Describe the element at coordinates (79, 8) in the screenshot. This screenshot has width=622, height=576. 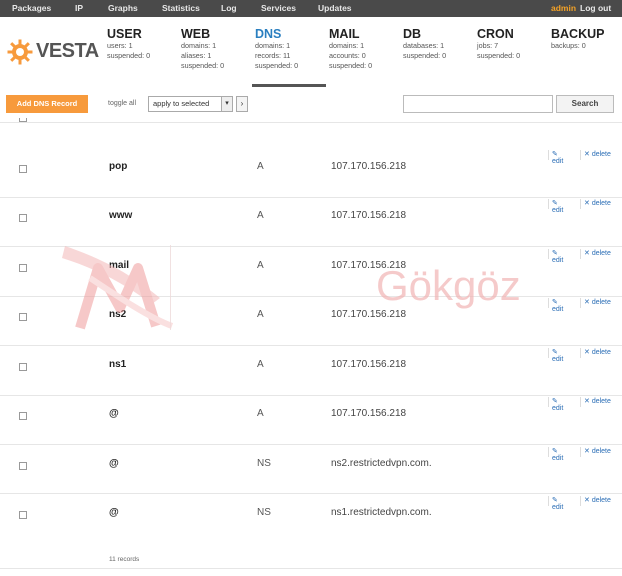
I see `nav-ip: IP` at that location.